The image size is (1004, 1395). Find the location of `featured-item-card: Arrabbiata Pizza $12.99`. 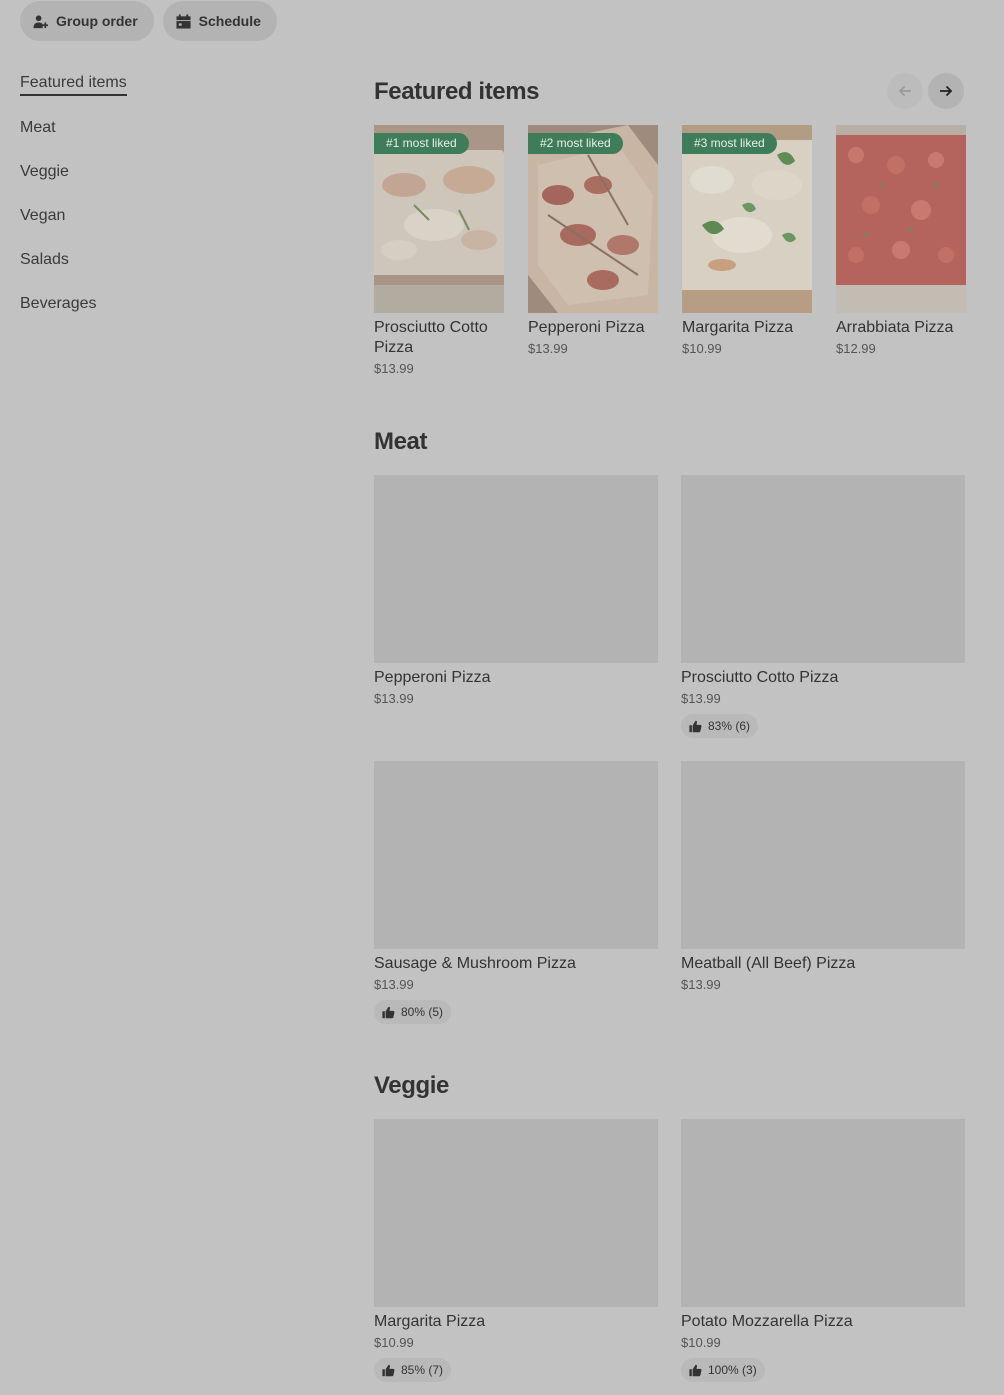

featured-item-card: Arrabbiata Pizza $12.99 is located at coordinates (901, 250).